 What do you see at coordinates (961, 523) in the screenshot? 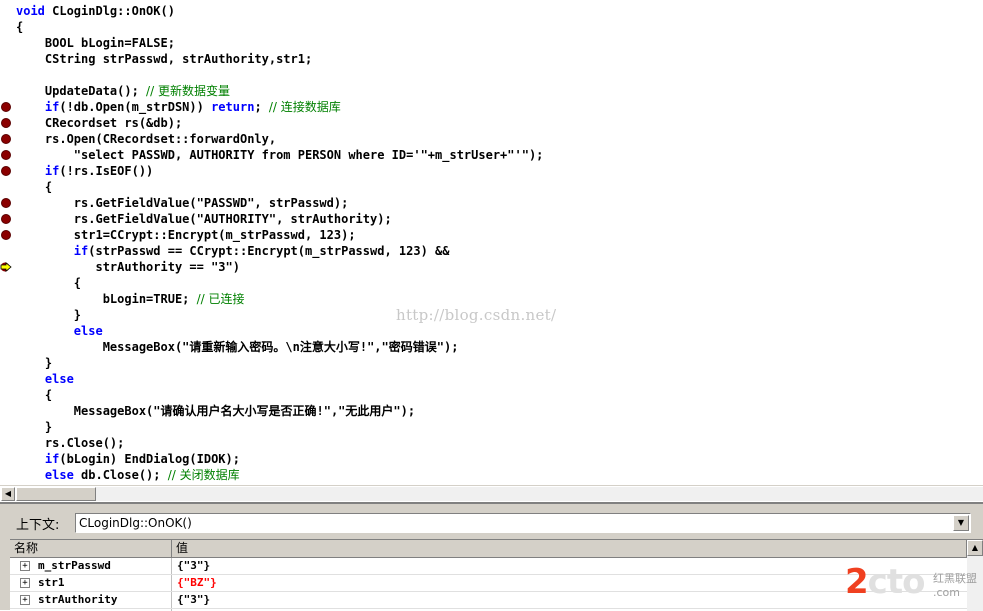
I see `chevron-down-icon: ▼` at bounding box center [961, 523].